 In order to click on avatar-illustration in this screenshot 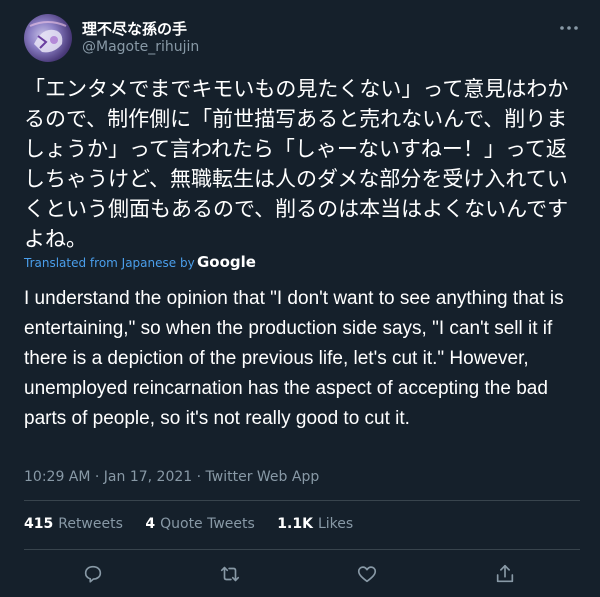, I will do `click(48, 37)`.